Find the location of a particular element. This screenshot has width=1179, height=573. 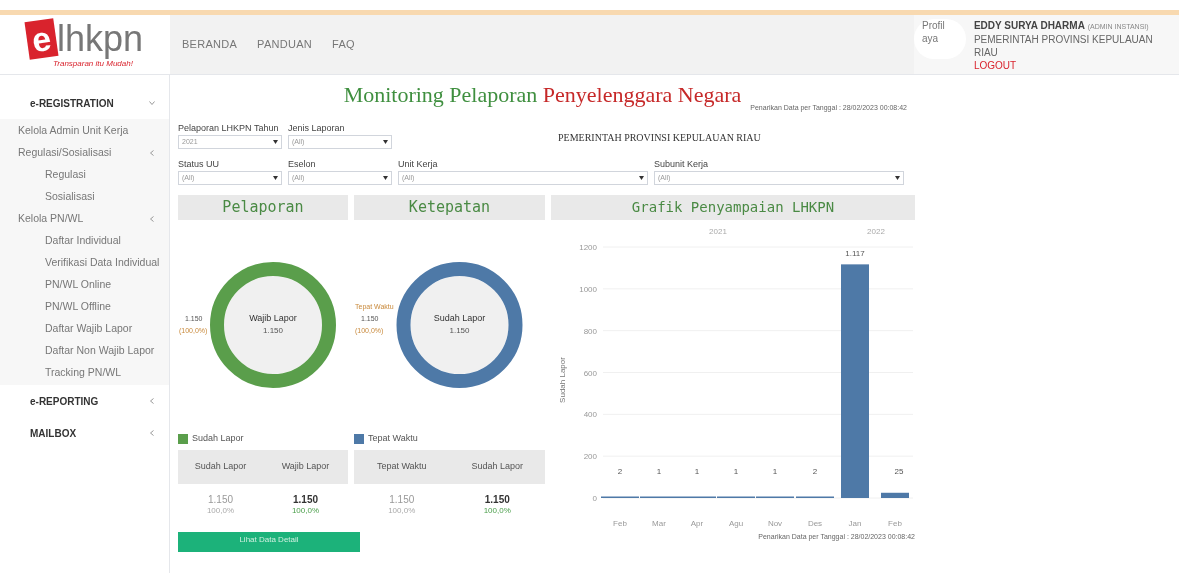

nav-link: BERANDA is located at coordinates (210, 44).